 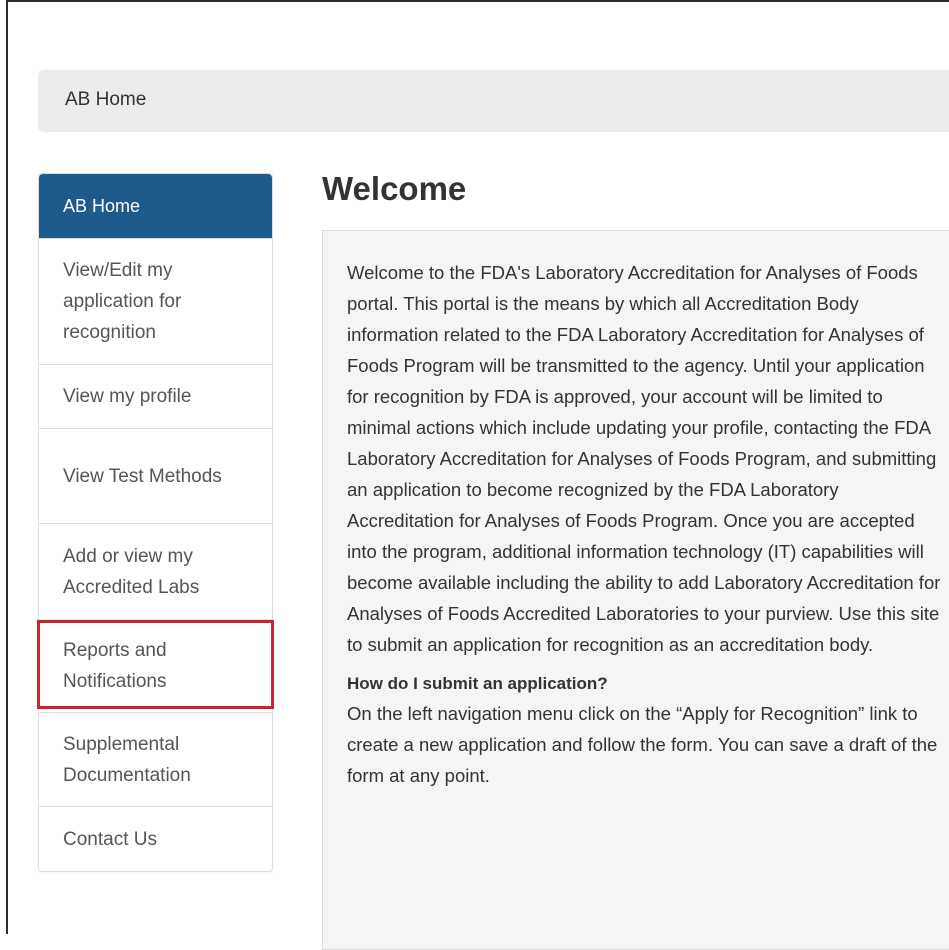 I want to click on sidebar-item-view-edit-application: View/Edit my application for recognition, so click(x=155, y=301).